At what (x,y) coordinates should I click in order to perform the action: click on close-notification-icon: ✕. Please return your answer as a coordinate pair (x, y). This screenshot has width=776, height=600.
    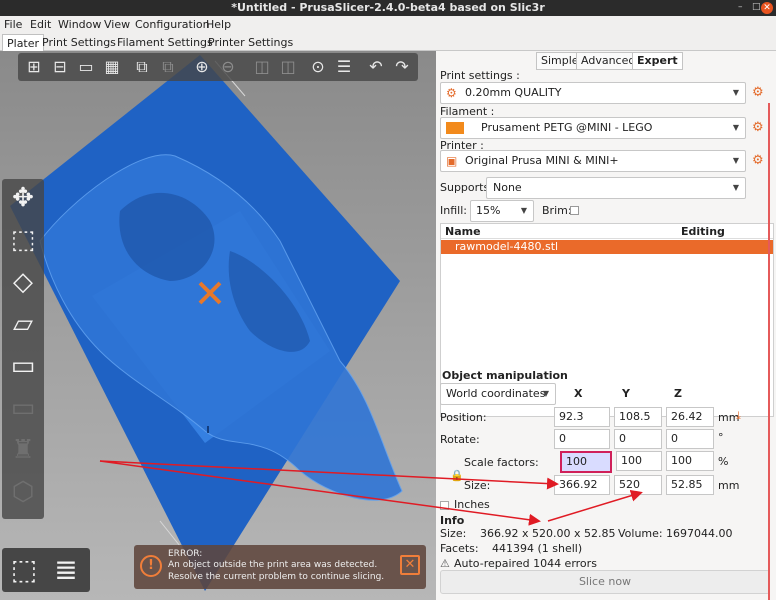
    Looking at the image, I should click on (410, 565).